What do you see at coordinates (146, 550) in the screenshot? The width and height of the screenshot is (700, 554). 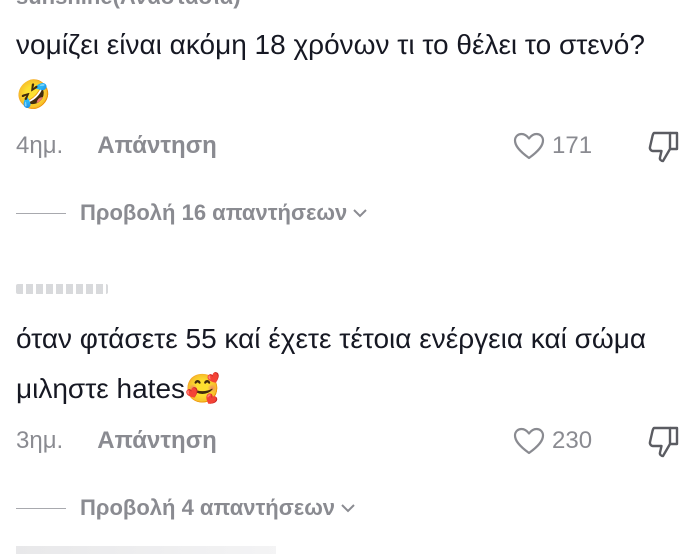 I see `next-comment-obscured` at bounding box center [146, 550].